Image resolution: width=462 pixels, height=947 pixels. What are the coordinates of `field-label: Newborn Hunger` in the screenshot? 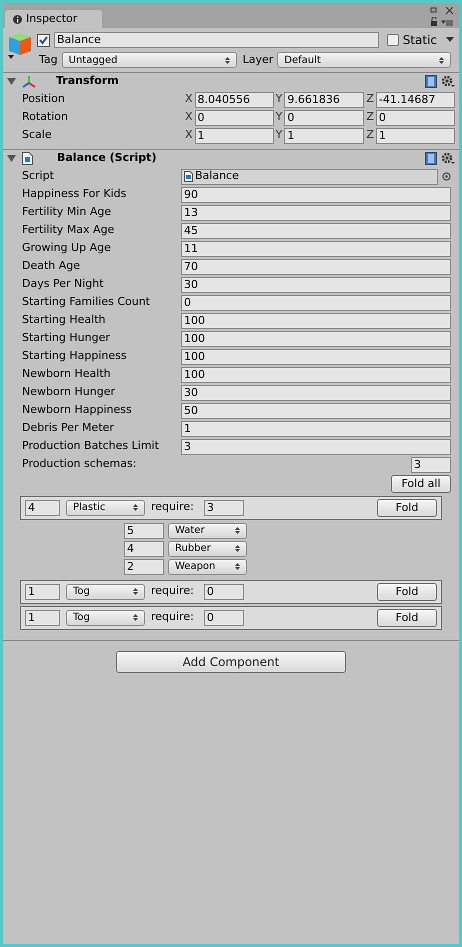 It's located at (68, 392).